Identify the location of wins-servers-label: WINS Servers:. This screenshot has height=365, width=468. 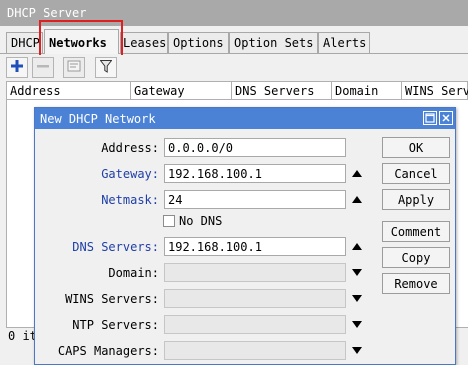
(112, 299).